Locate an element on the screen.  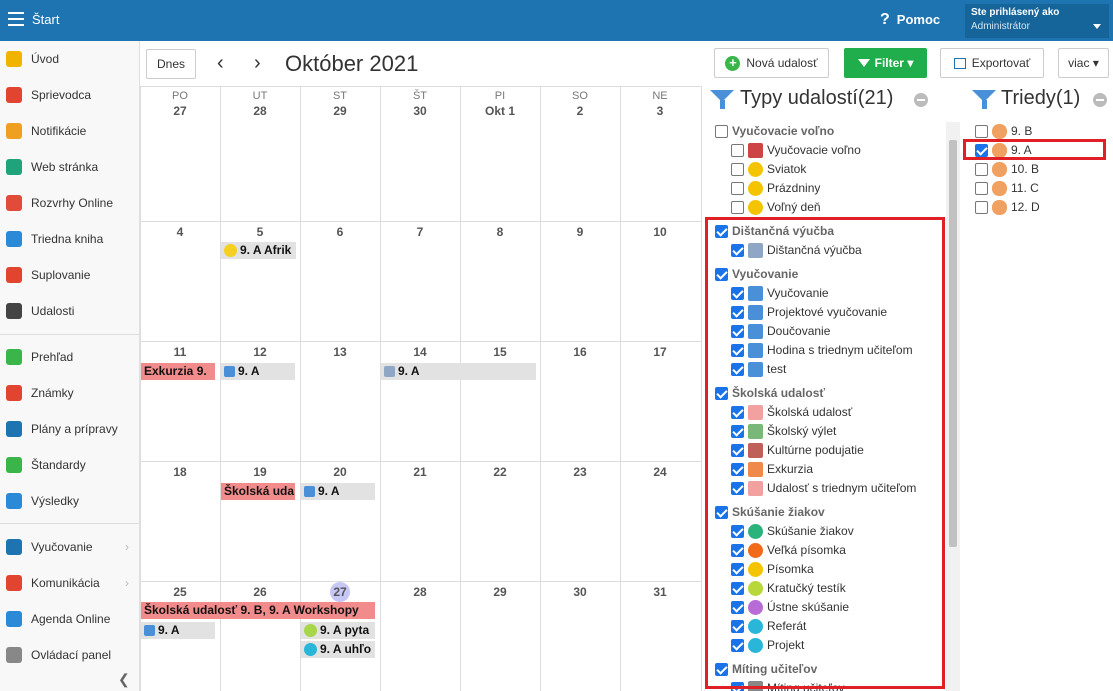
event-item: Exkurzia 9. is located at coordinates (178, 371).